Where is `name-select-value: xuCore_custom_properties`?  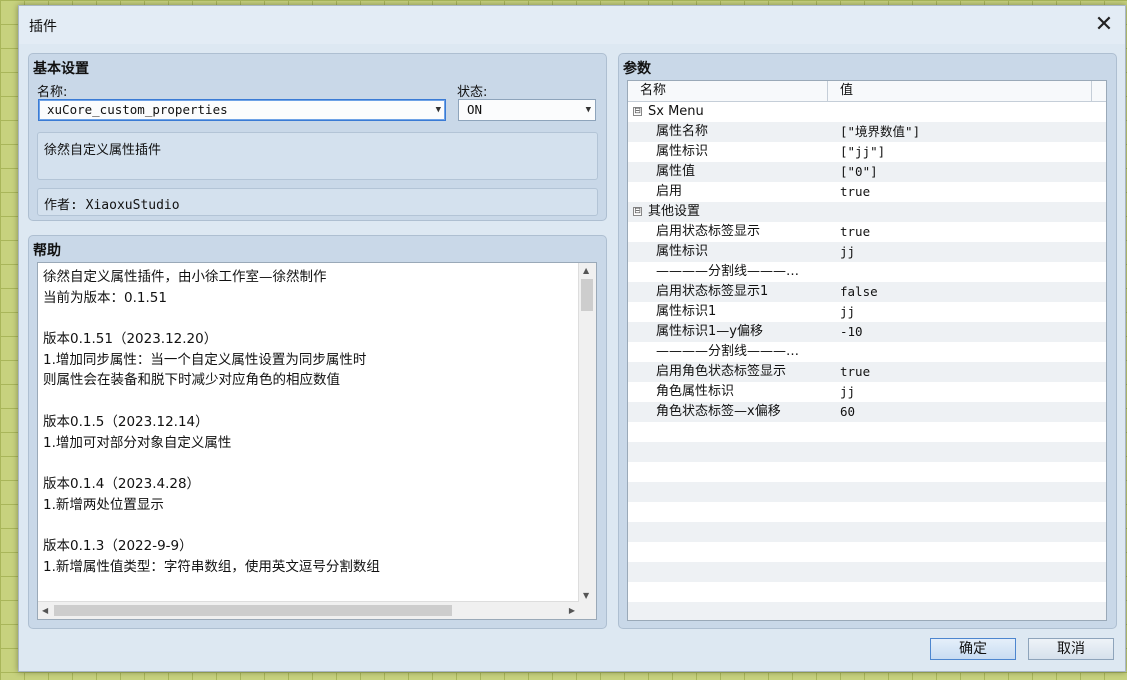 name-select-value: xuCore_custom_properties is located at coordinates (137, 109).